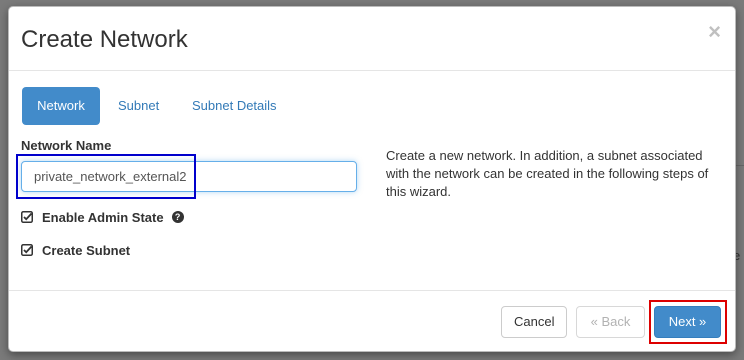 Image resolution: width=744 pixels, height=360 pixels. What do you see at coordinates (610, 322) in the screenshot?
I see `back-button: « Back` at bounding box center [610, 322].